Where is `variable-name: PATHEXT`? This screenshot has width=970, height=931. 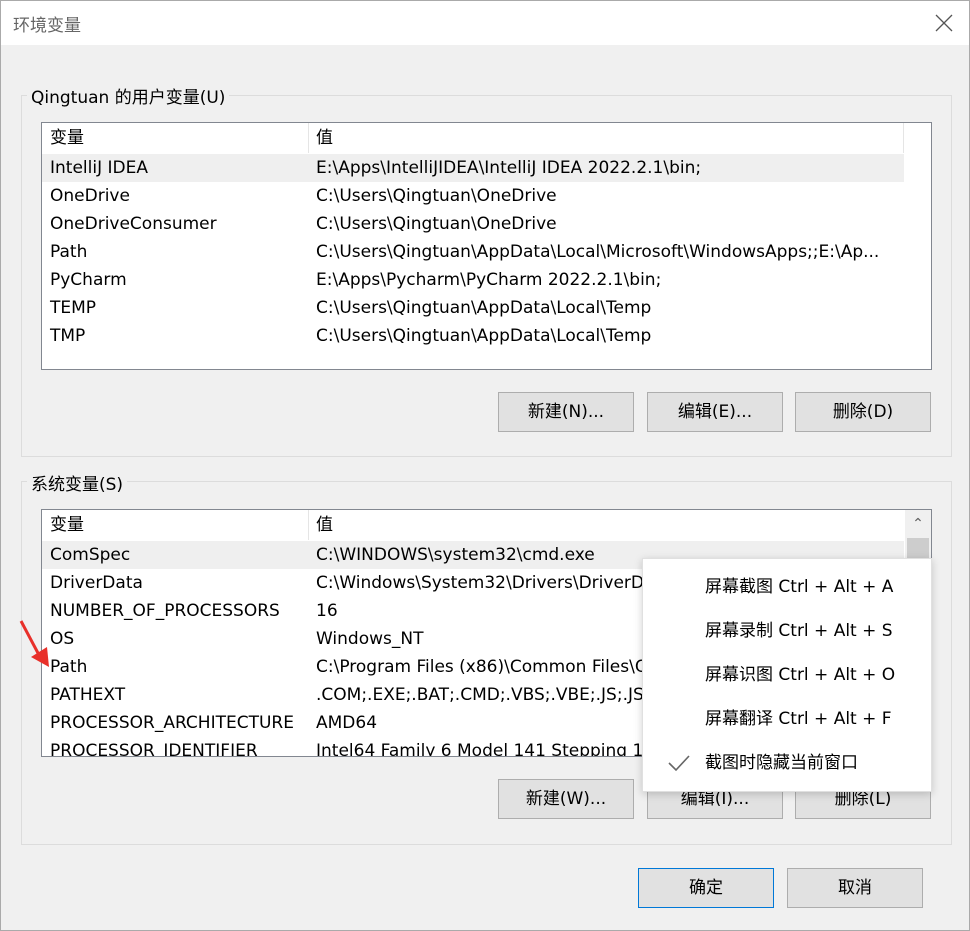 variable-name: PATHEXT is located at coordinates (88, 695).